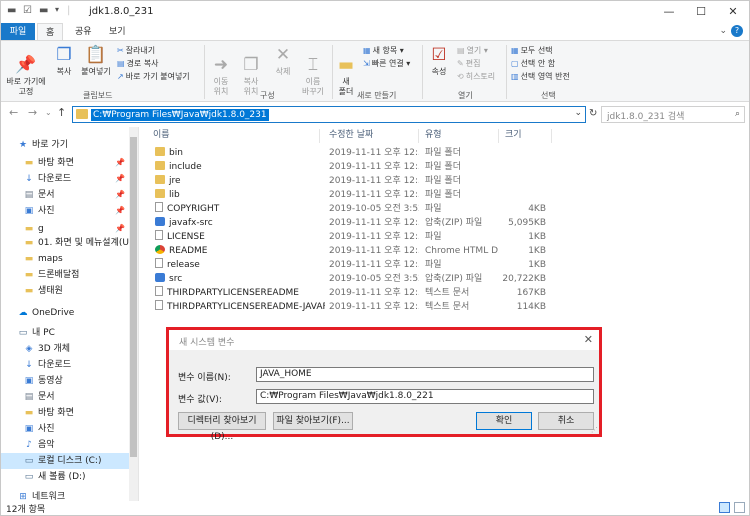 The height and width of the screenshot is (516, 750). I want to click on column-header-type: 유형, so click(433, 135).